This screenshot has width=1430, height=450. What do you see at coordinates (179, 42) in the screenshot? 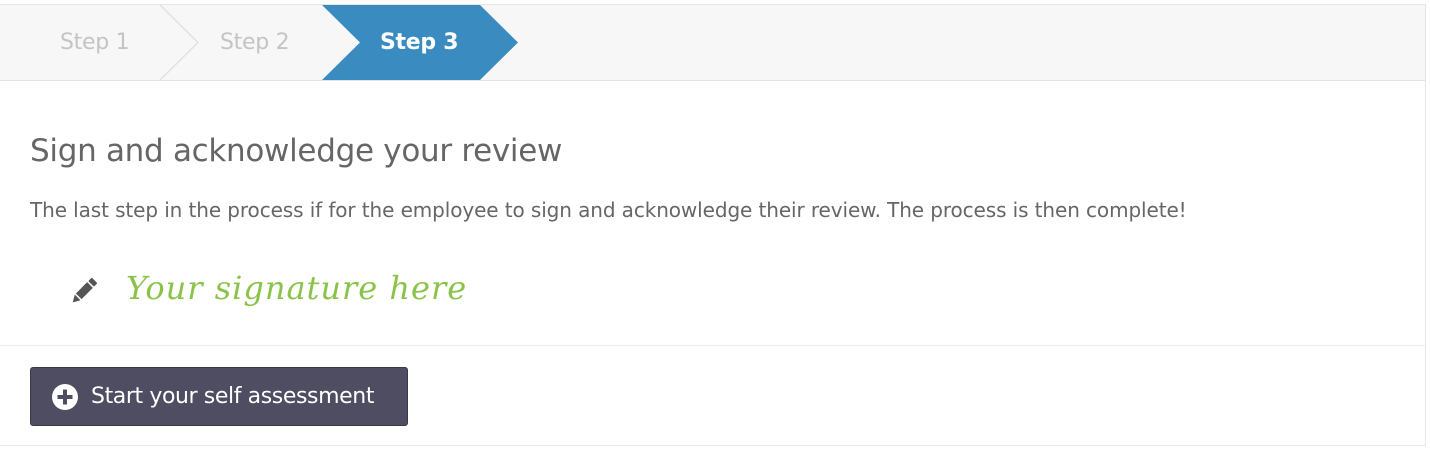
I see `step-separator` at bounding box center [179, 42].